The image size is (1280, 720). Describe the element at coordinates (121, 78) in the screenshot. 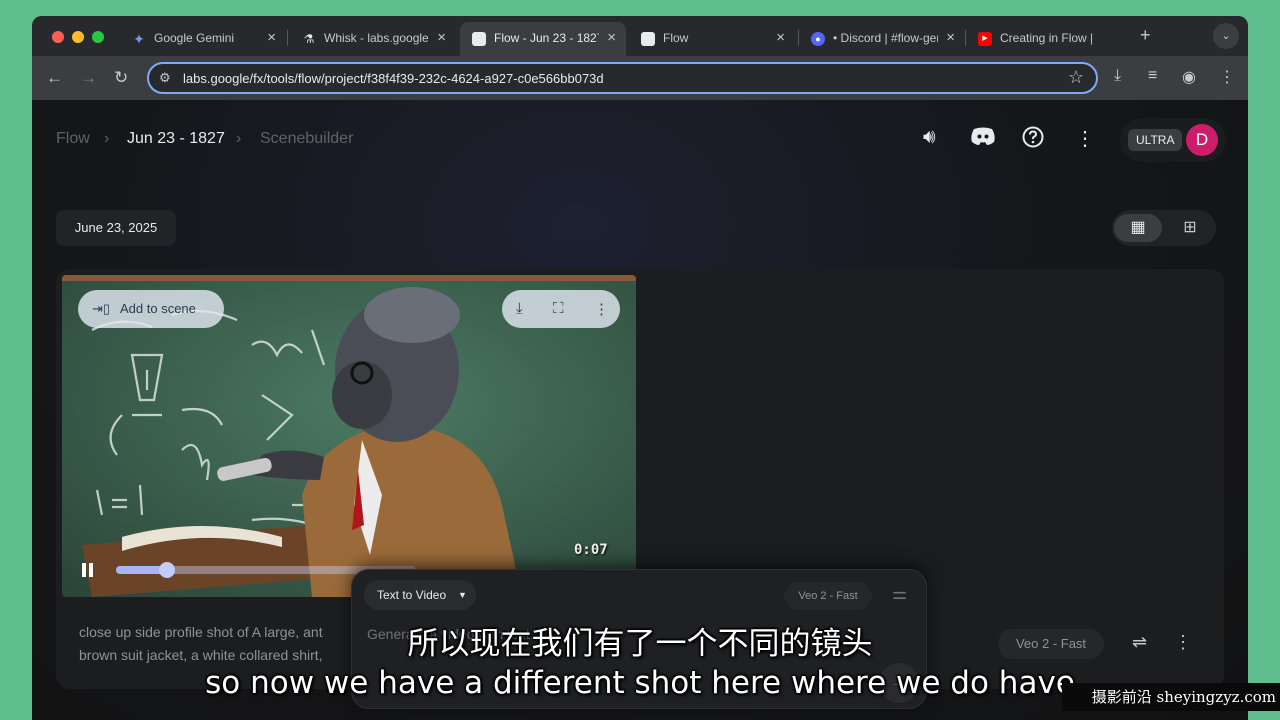

I see `reload-button: ↻` at that location.